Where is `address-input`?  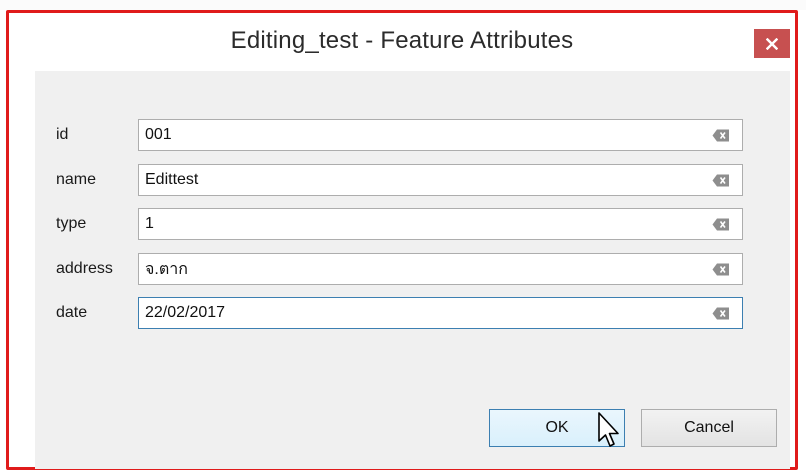 address-input is located at coordinates (419, 269).